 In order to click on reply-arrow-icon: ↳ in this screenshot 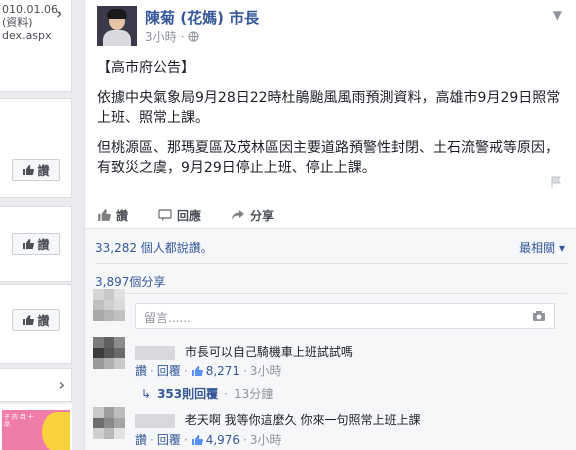, I will do `click(146, 393)`.